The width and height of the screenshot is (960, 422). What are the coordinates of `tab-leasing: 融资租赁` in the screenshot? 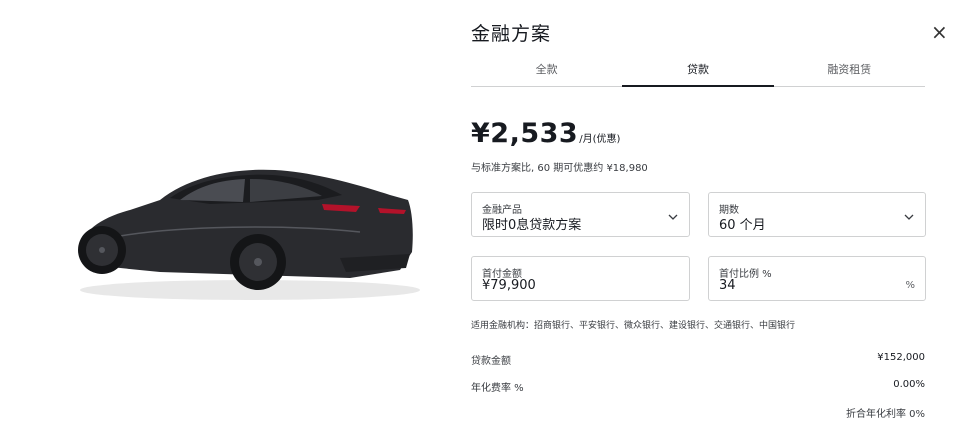 It's located at (849, 73).